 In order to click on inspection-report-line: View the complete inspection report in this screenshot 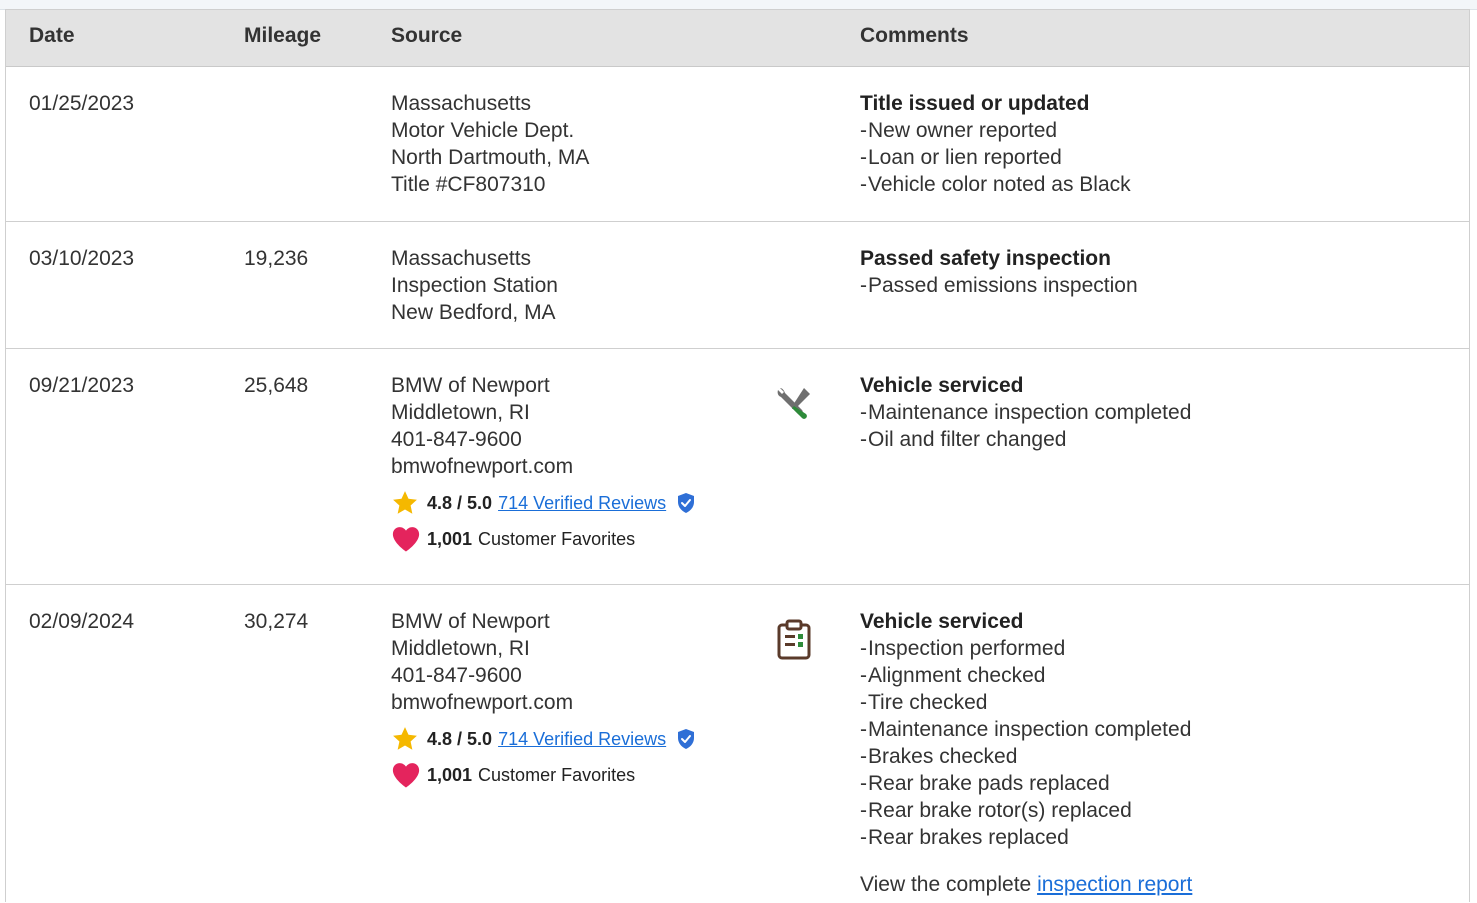, I will do `click(1026, 884)`.